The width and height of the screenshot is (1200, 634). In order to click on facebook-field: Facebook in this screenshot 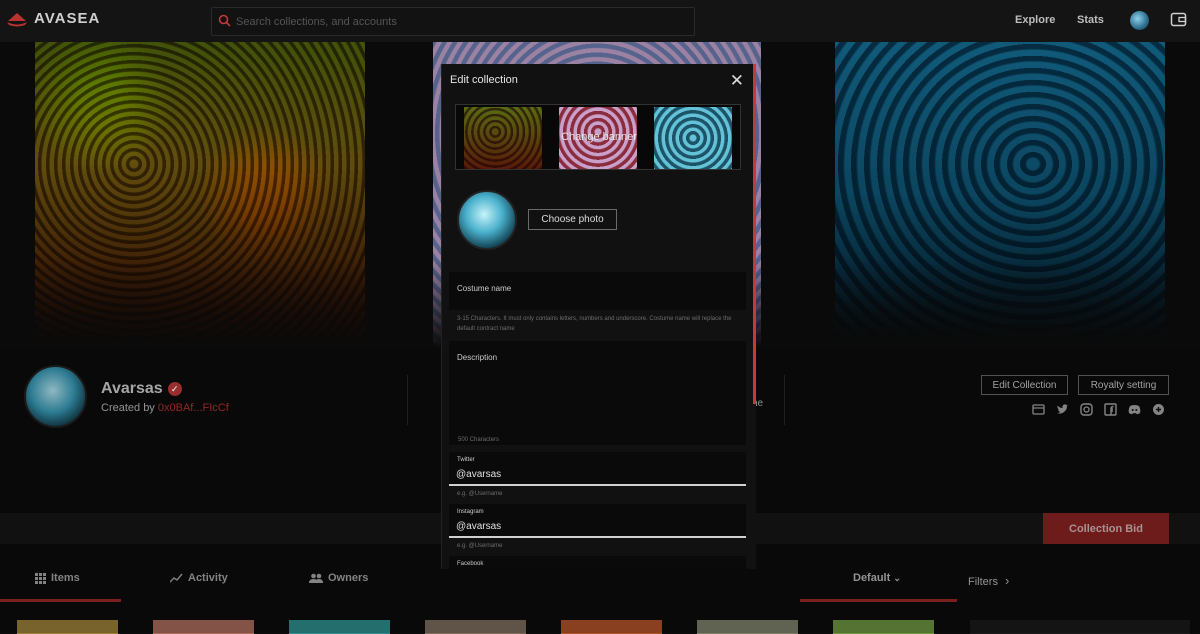, I will do `click(597, 562)`.